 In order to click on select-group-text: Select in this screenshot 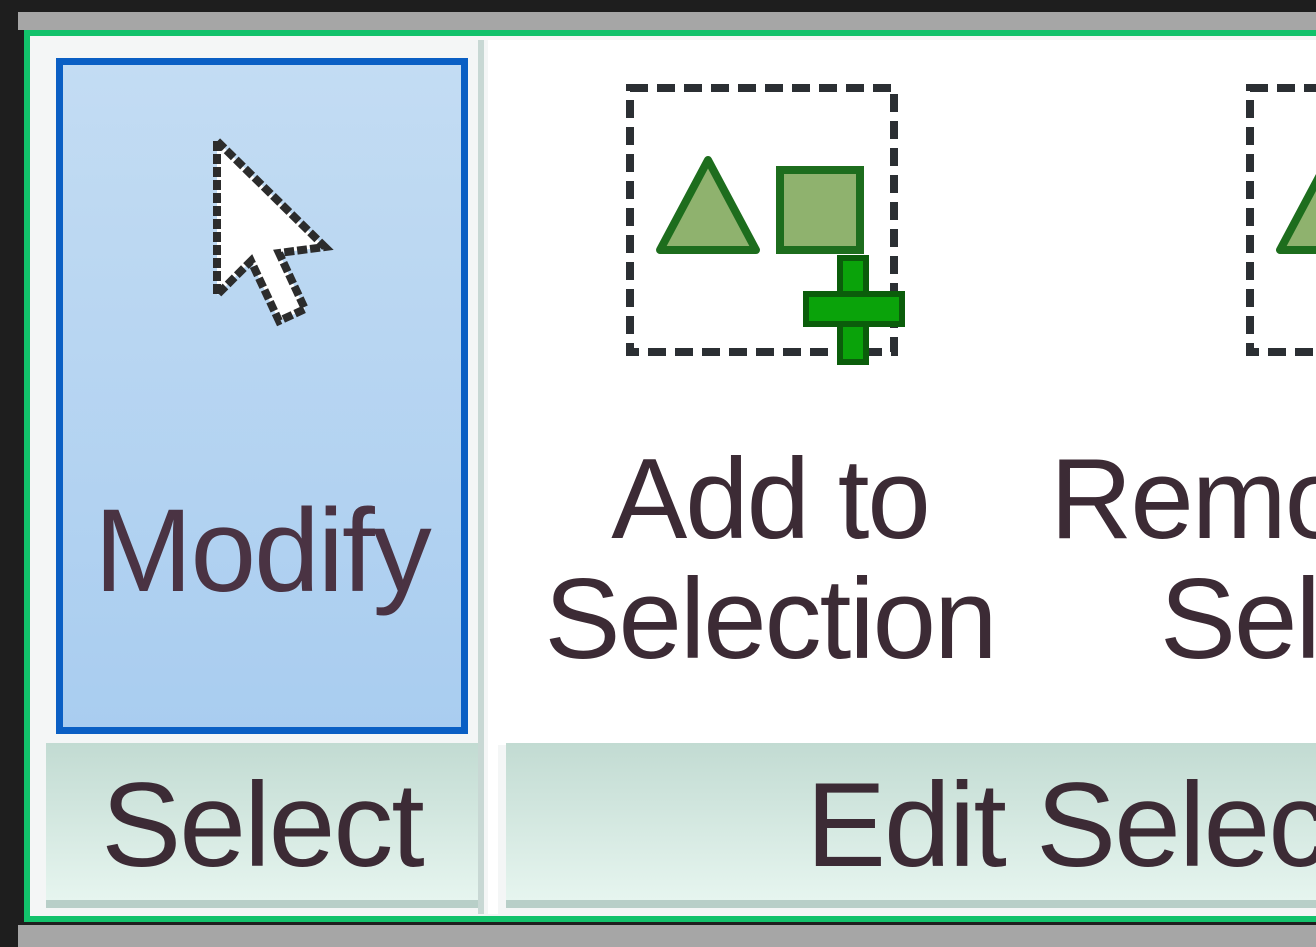, I will do `click(263, 825)`.